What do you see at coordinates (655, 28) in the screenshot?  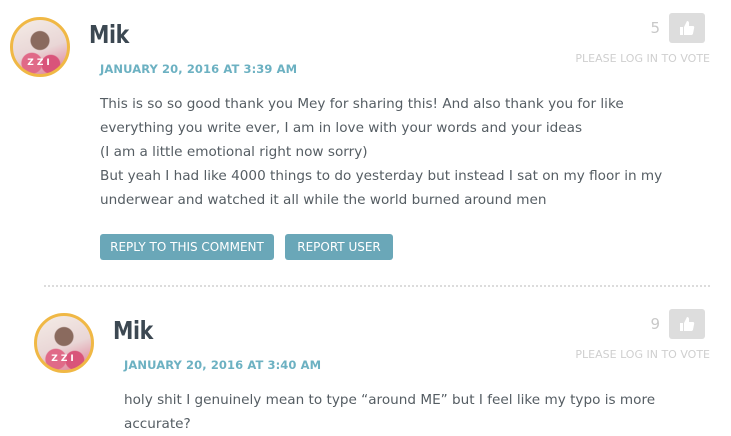 I see `vote-count: 5` at bounding box center [655, 28].